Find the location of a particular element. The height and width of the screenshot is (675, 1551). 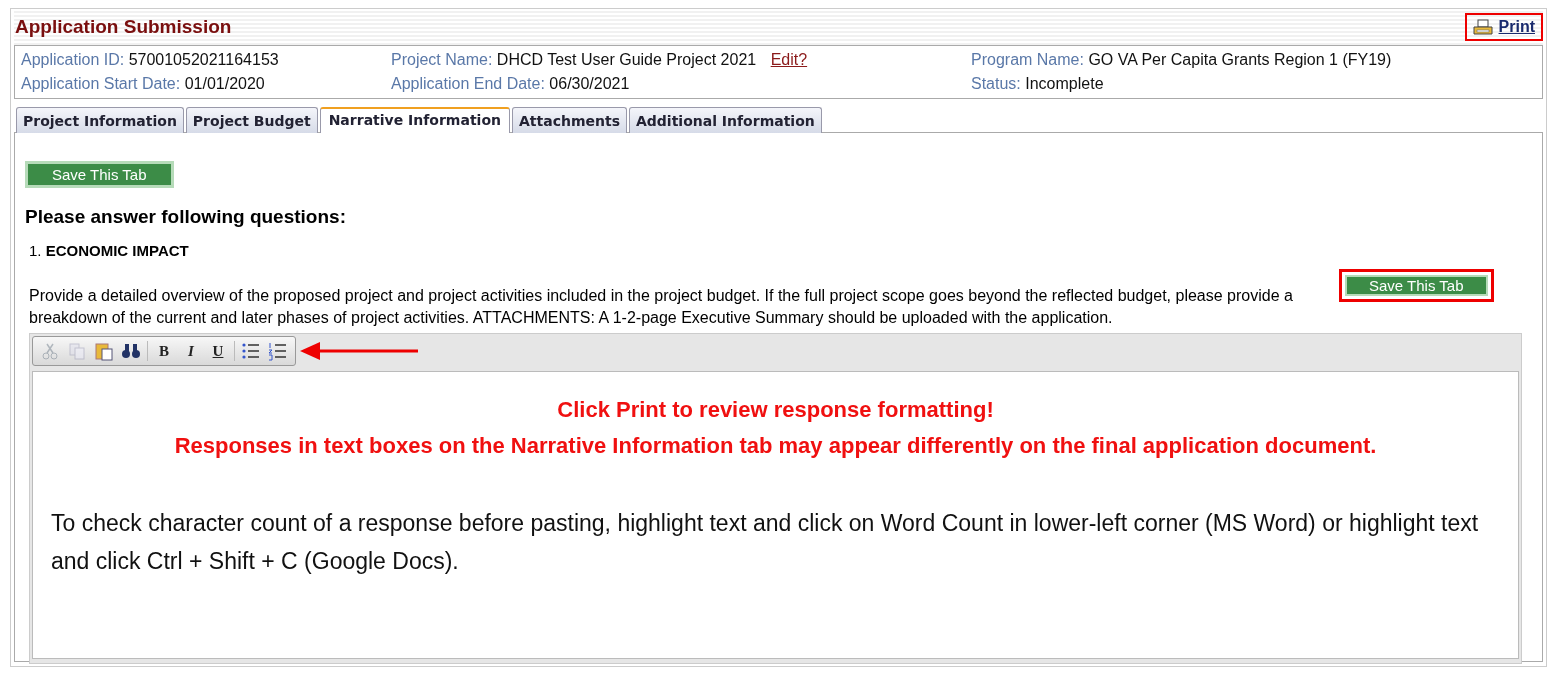

clipboard-icon is located at coordinates (104, 351).